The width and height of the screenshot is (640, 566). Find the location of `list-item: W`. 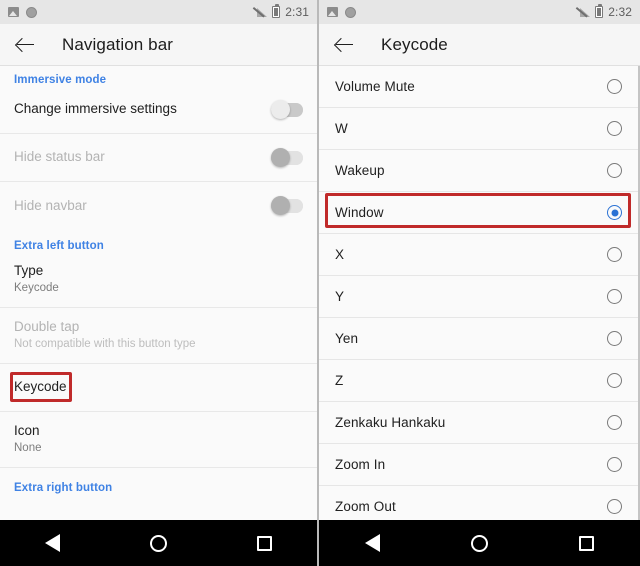

list-item: W is located at coordinates (479, 129).